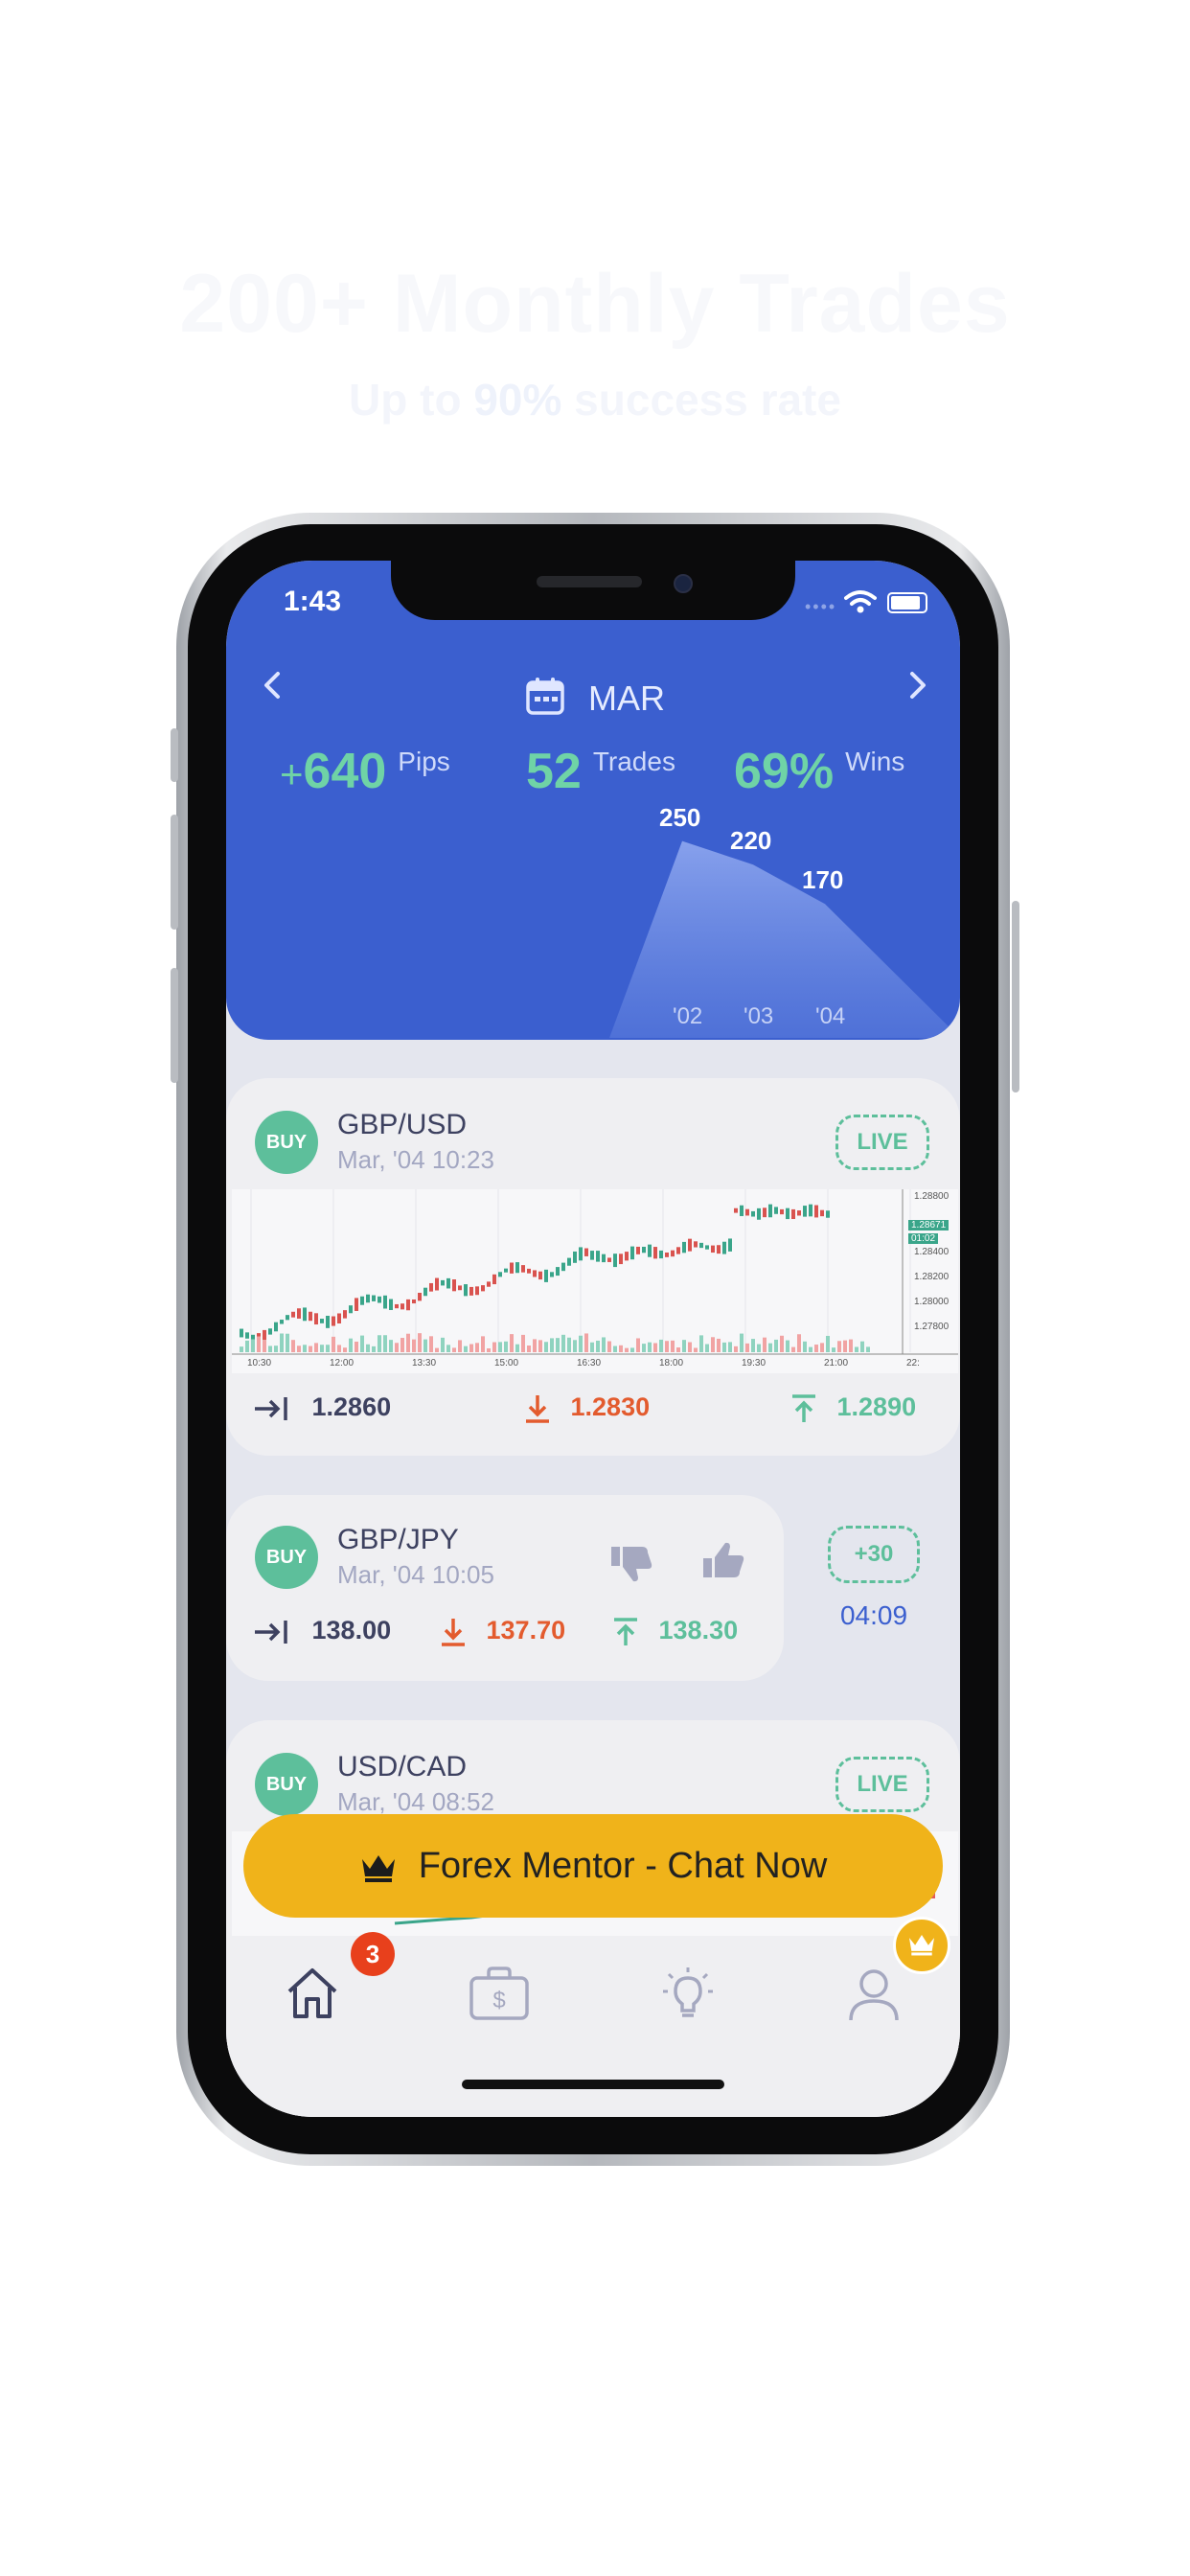  What do you see at coordinates (932, 1196) in the screenshot?
I see `y-tick-label: 1.28800` at bounding box center [932, 1196].